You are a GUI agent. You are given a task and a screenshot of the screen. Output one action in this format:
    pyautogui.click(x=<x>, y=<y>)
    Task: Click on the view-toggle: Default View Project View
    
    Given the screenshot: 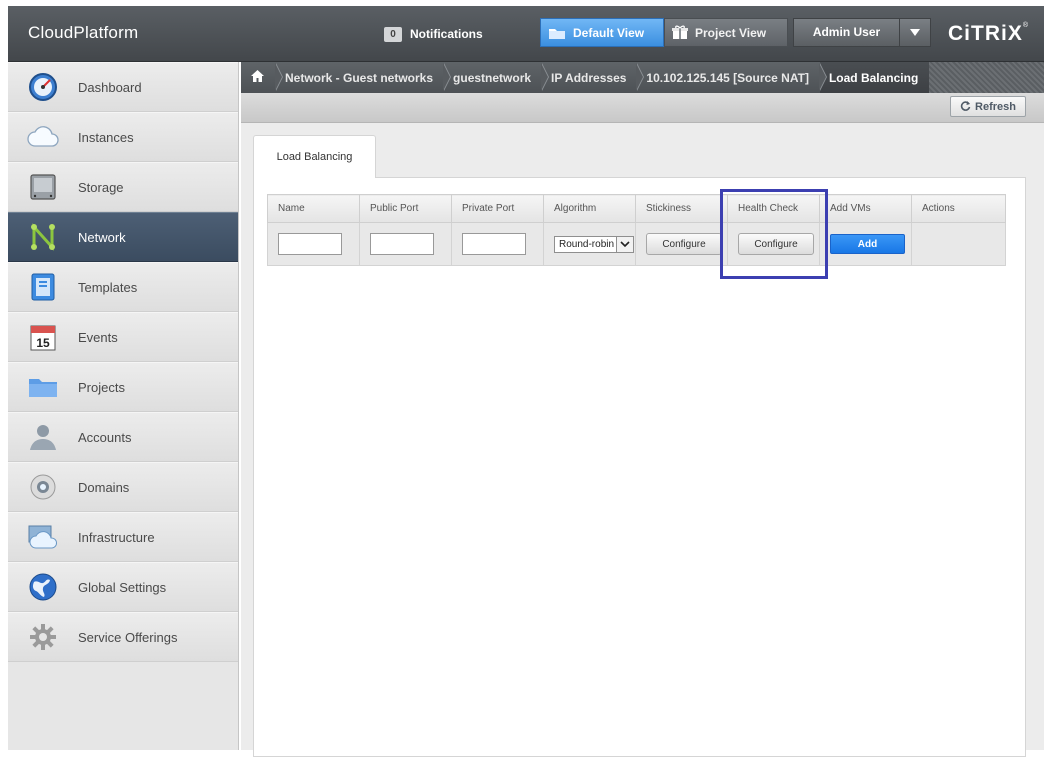 What is the action you would take?
    pyautogui.click(x=664, y=32)
    